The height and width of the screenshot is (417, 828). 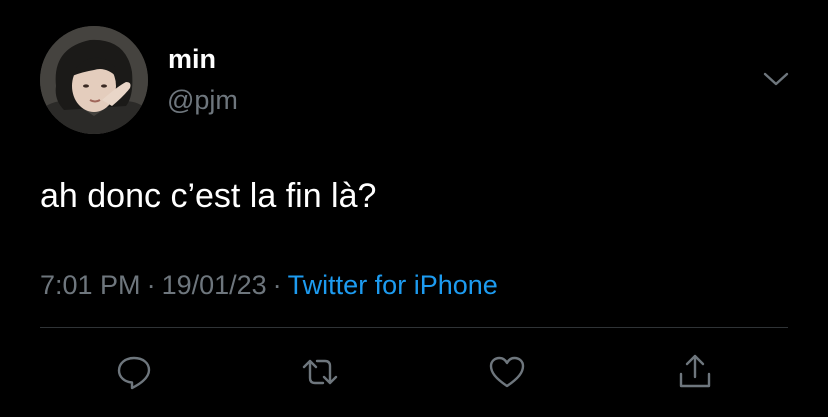 I want to click on chevron-down-icon, so click(x=776, y=84).